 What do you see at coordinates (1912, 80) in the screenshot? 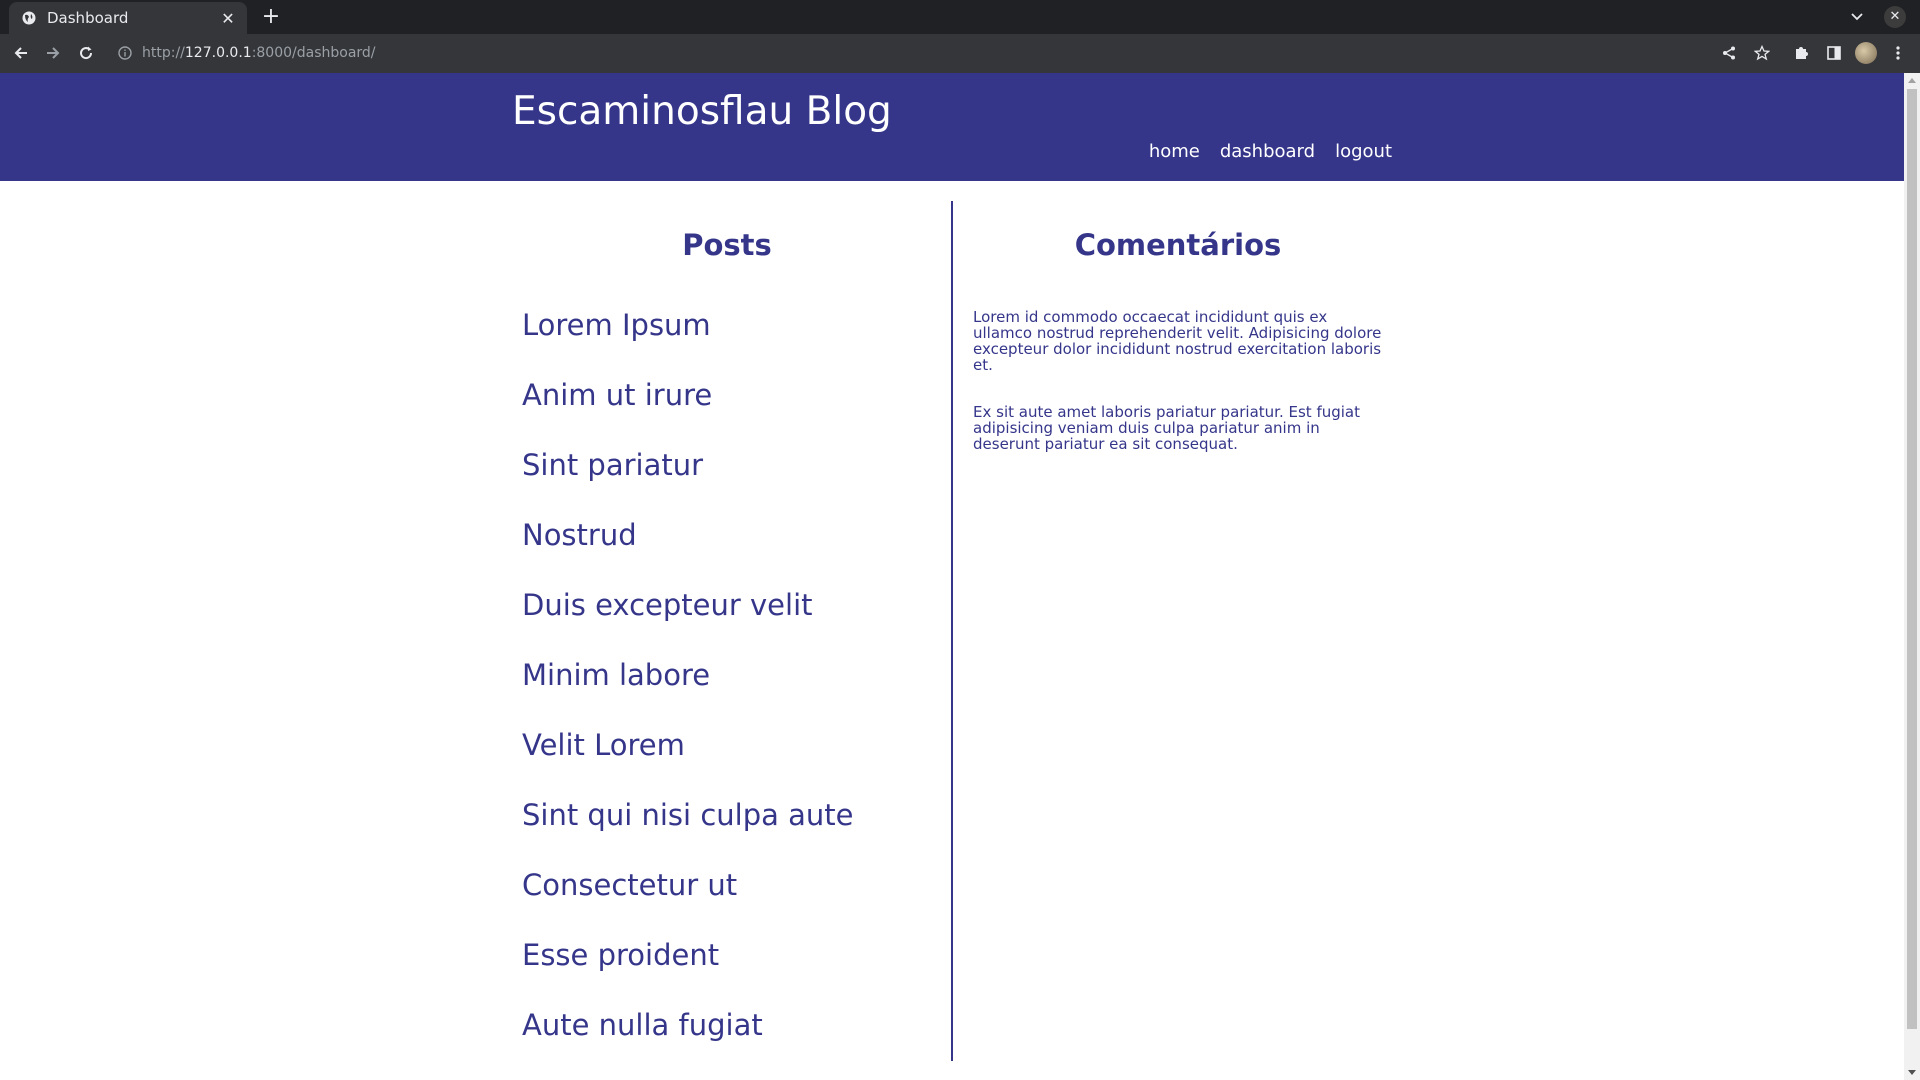
I see `scroll-up-arrow-icon` at bounding box center [1912, 80].